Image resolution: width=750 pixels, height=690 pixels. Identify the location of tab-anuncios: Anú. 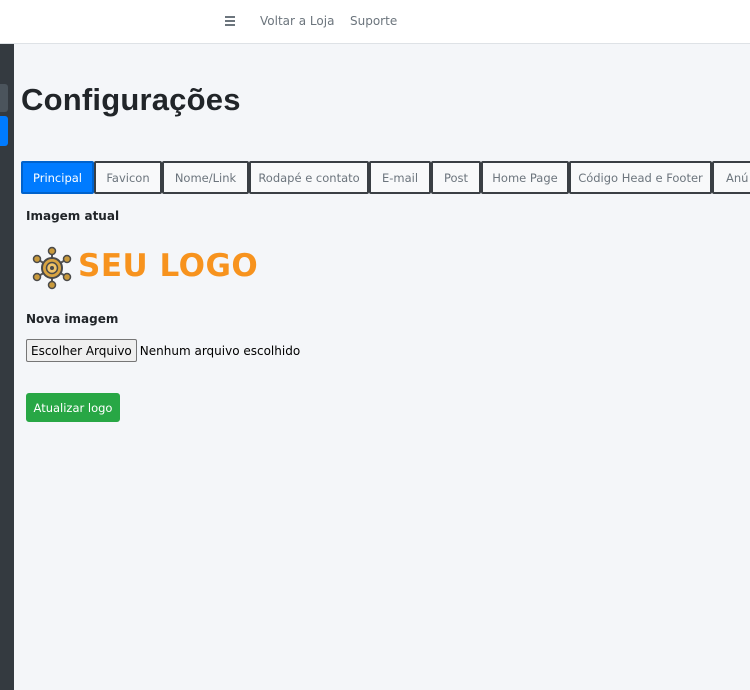
(731, 177).